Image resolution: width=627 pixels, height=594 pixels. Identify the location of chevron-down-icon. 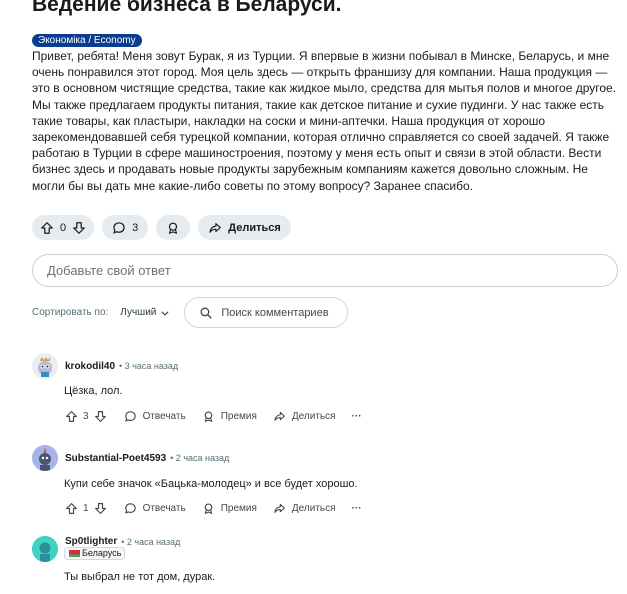
(165, 313).